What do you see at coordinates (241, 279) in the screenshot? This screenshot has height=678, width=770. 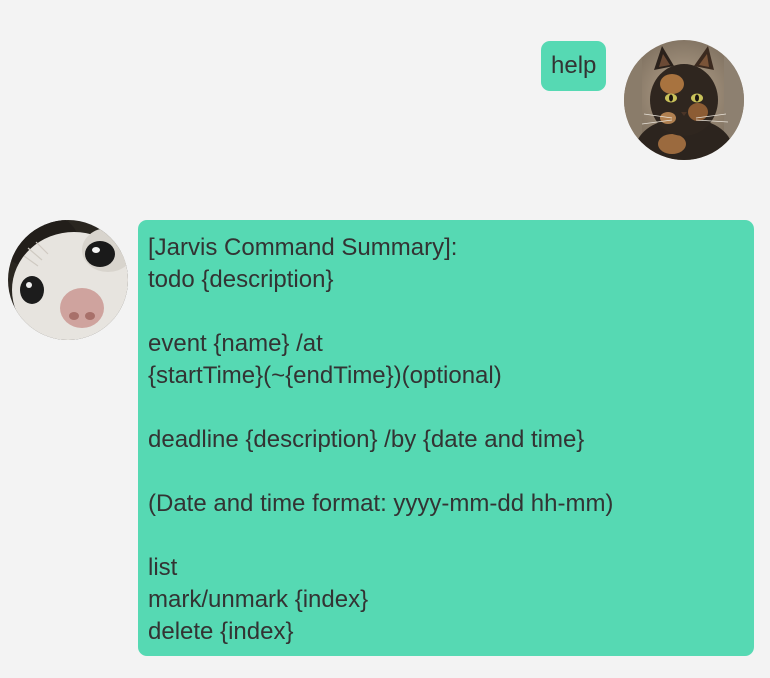 I see `bot-message-line: todo {description}` at bounding box center [241, 279].